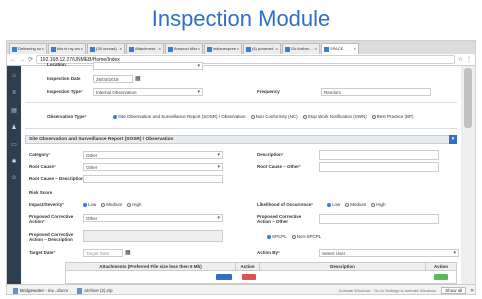  Describe the element at coordinates (241, 128) in the screenshot. I see `divider` at that location.